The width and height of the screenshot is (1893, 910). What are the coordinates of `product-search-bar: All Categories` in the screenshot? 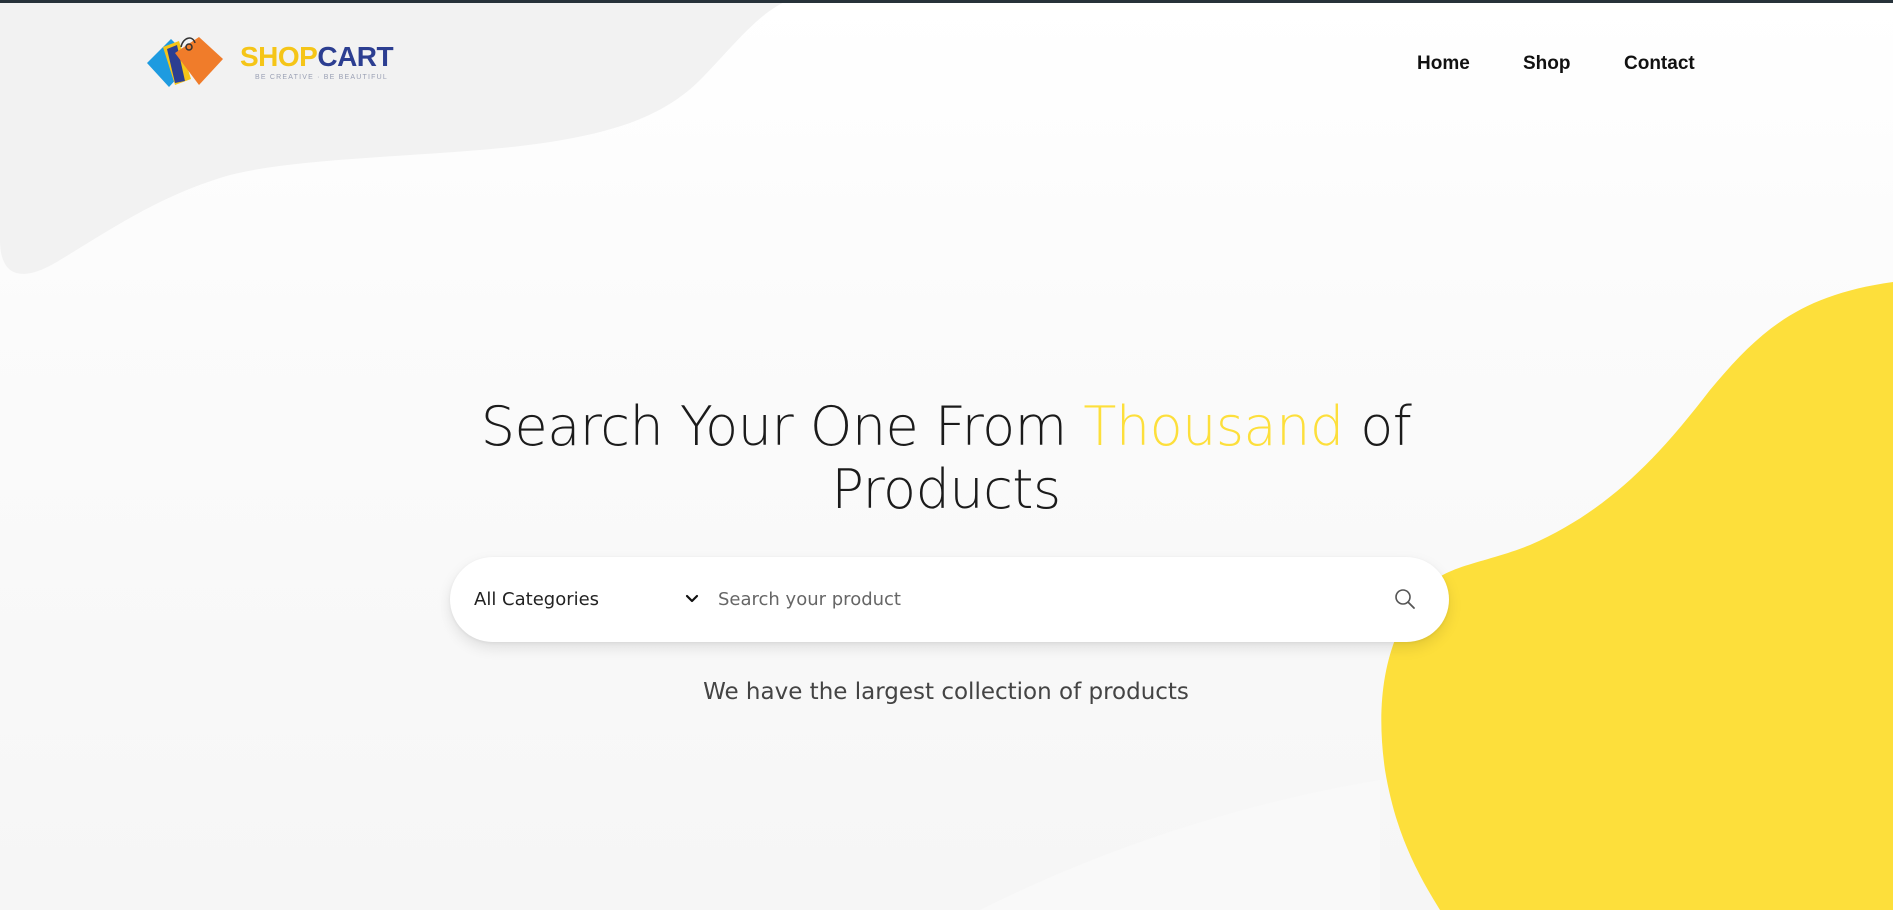 It's located at (949, 599).